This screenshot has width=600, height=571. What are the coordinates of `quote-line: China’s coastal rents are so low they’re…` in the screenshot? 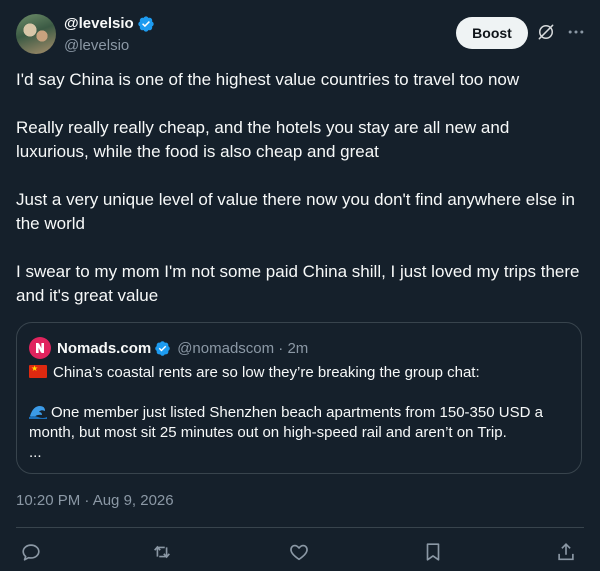 It's located at (299, 373).